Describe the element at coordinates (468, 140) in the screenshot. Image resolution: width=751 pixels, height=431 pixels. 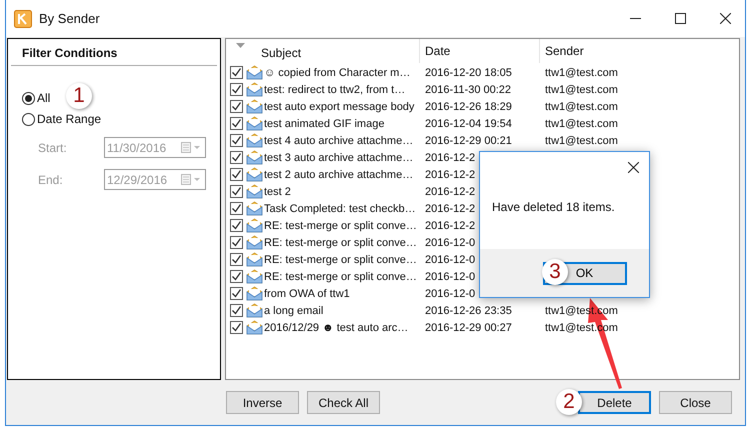
I see `table-cell: 2016-12-29 00:21` at that location.